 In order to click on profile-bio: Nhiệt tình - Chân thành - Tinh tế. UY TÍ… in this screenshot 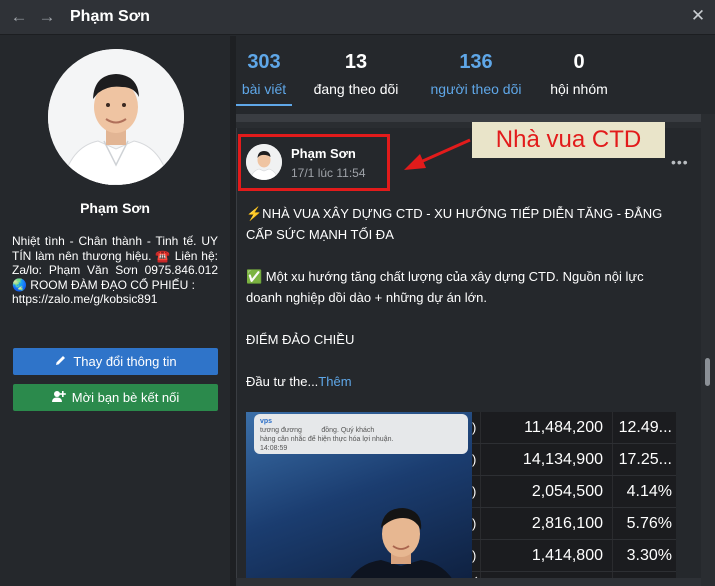, I will do `click(115, 270)`.